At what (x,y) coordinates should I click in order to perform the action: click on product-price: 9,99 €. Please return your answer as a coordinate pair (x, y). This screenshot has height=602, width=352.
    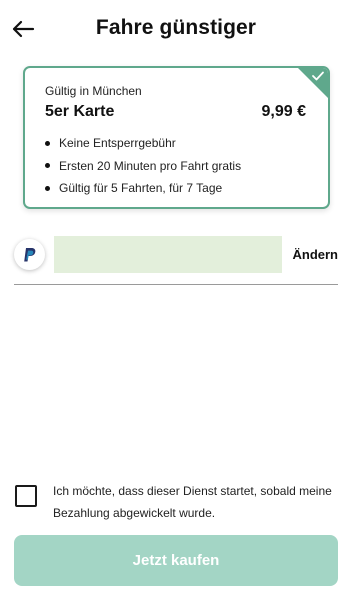
    Looking at the image, I should click on (283, 111).